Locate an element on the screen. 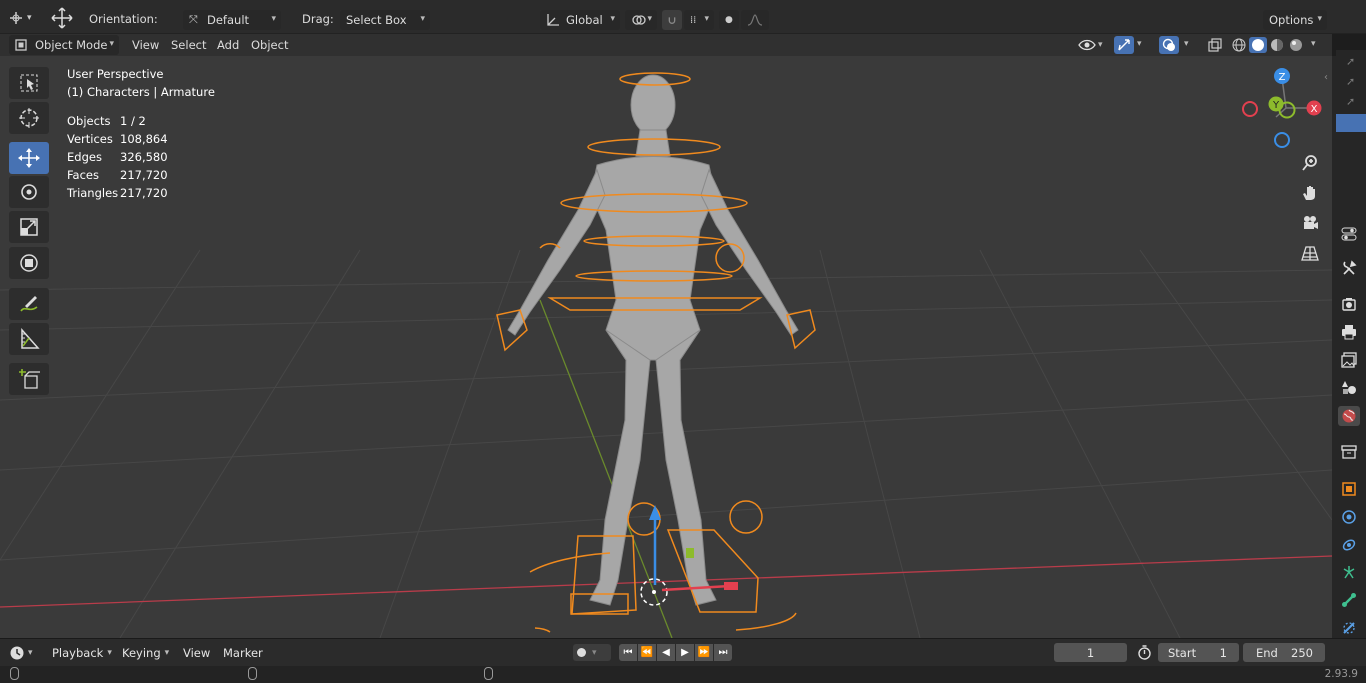 The height and width of the screenshot is (683, 1366). pan-button is located at coordinates (1310, 193).